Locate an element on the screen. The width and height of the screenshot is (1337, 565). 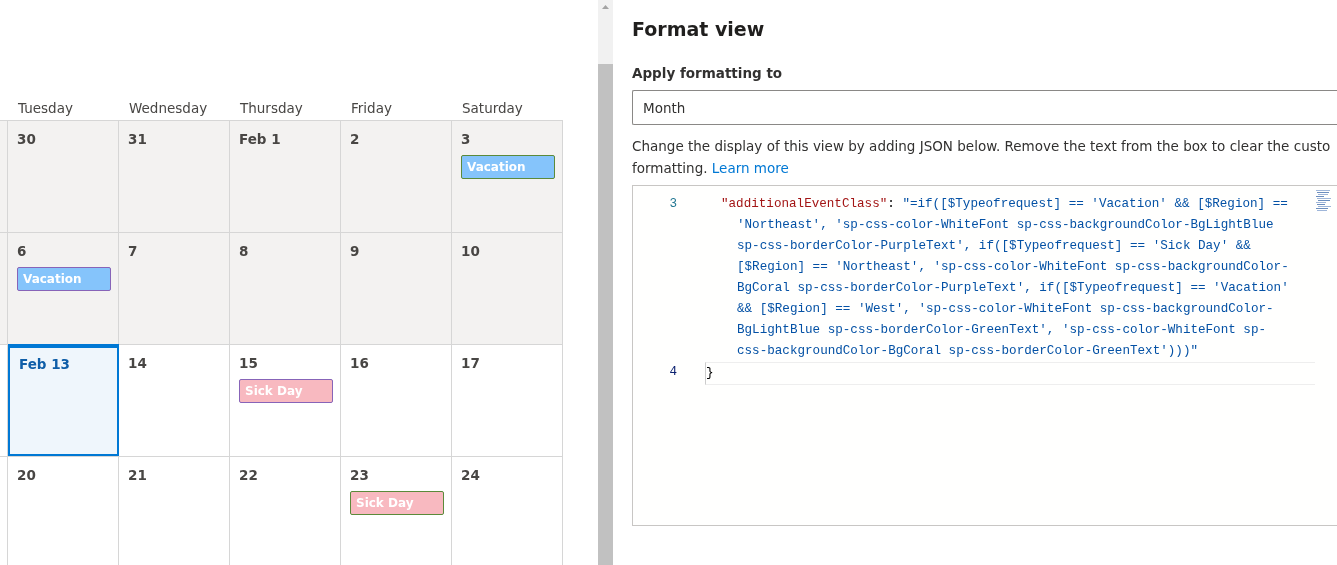
calendar-day-cell: 16 is located at coordinates (396, 400).